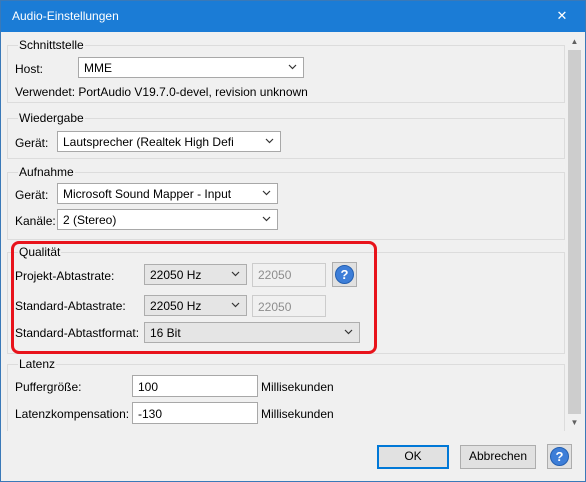 This screenshot has width=586, height=482. I want to click on buffer-size-input: 100, so click(195, 386).